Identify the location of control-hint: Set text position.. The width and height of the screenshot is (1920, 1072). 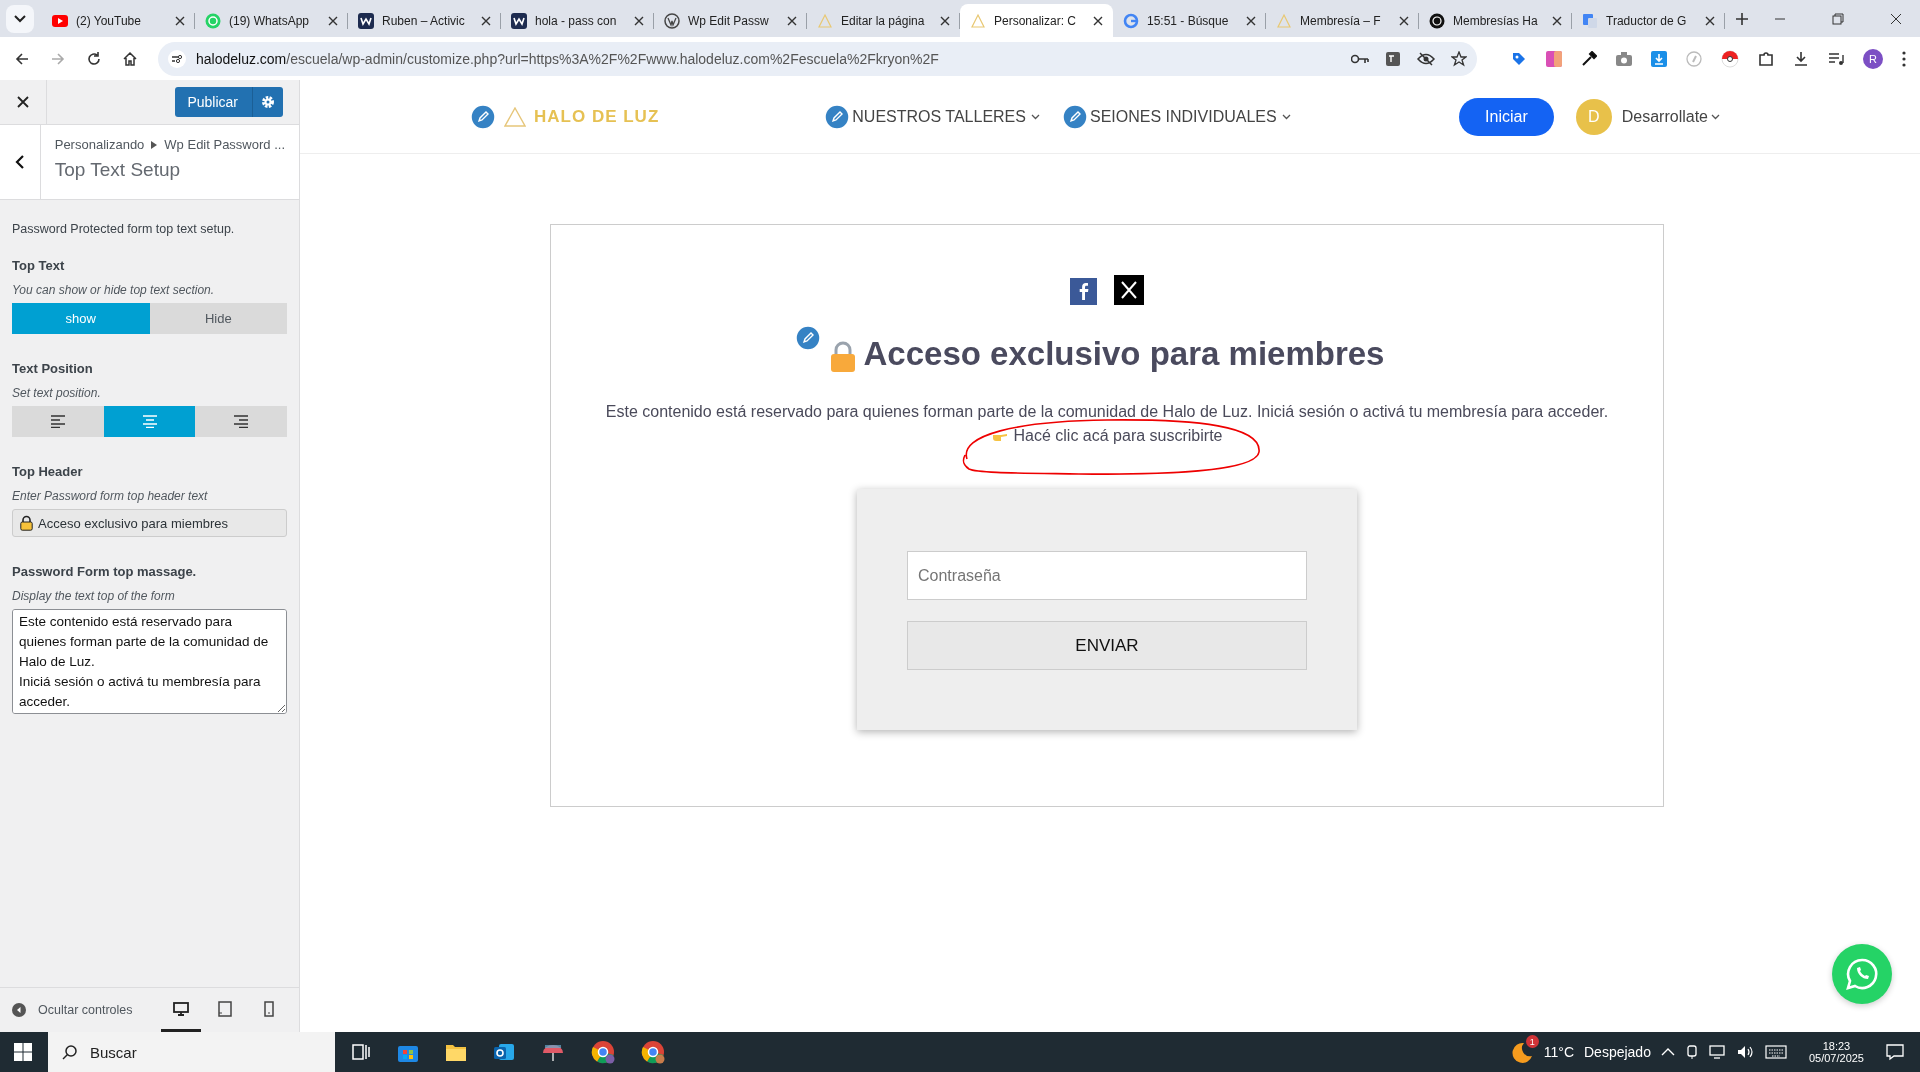
(57, 393).